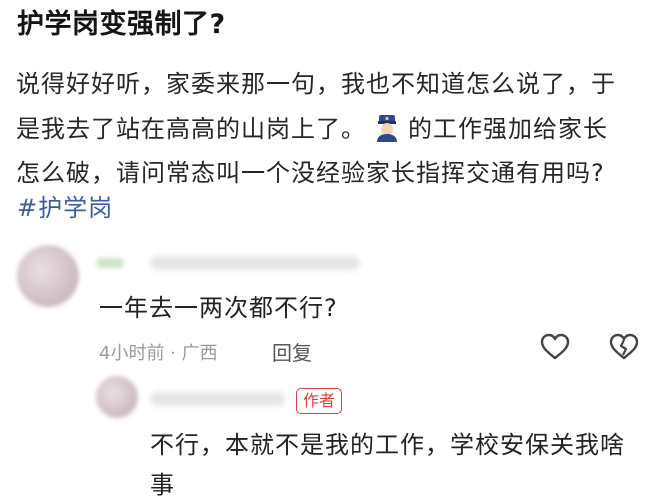 Image resolution: width=660 pixels, height=500 pixels. What do you see at coordinates (121, 24) in the screenshot?
I see `post-title: 护学岗变强制了?` at bounding box center [121, 24].